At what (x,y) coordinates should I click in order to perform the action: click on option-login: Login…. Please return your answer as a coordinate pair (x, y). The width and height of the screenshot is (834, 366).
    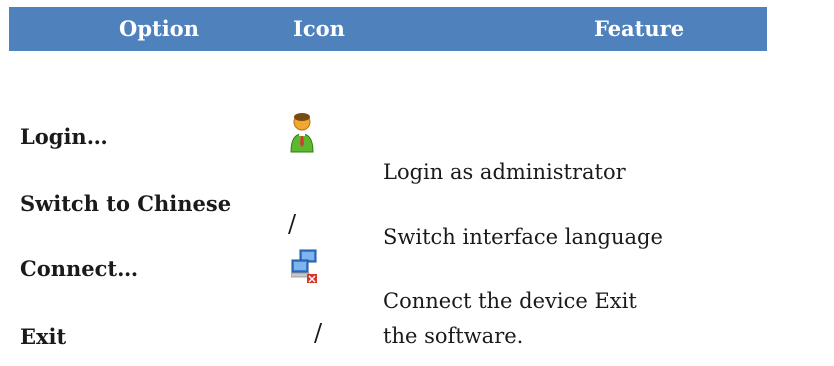
    Looking at the image, I should click on (64, 136).